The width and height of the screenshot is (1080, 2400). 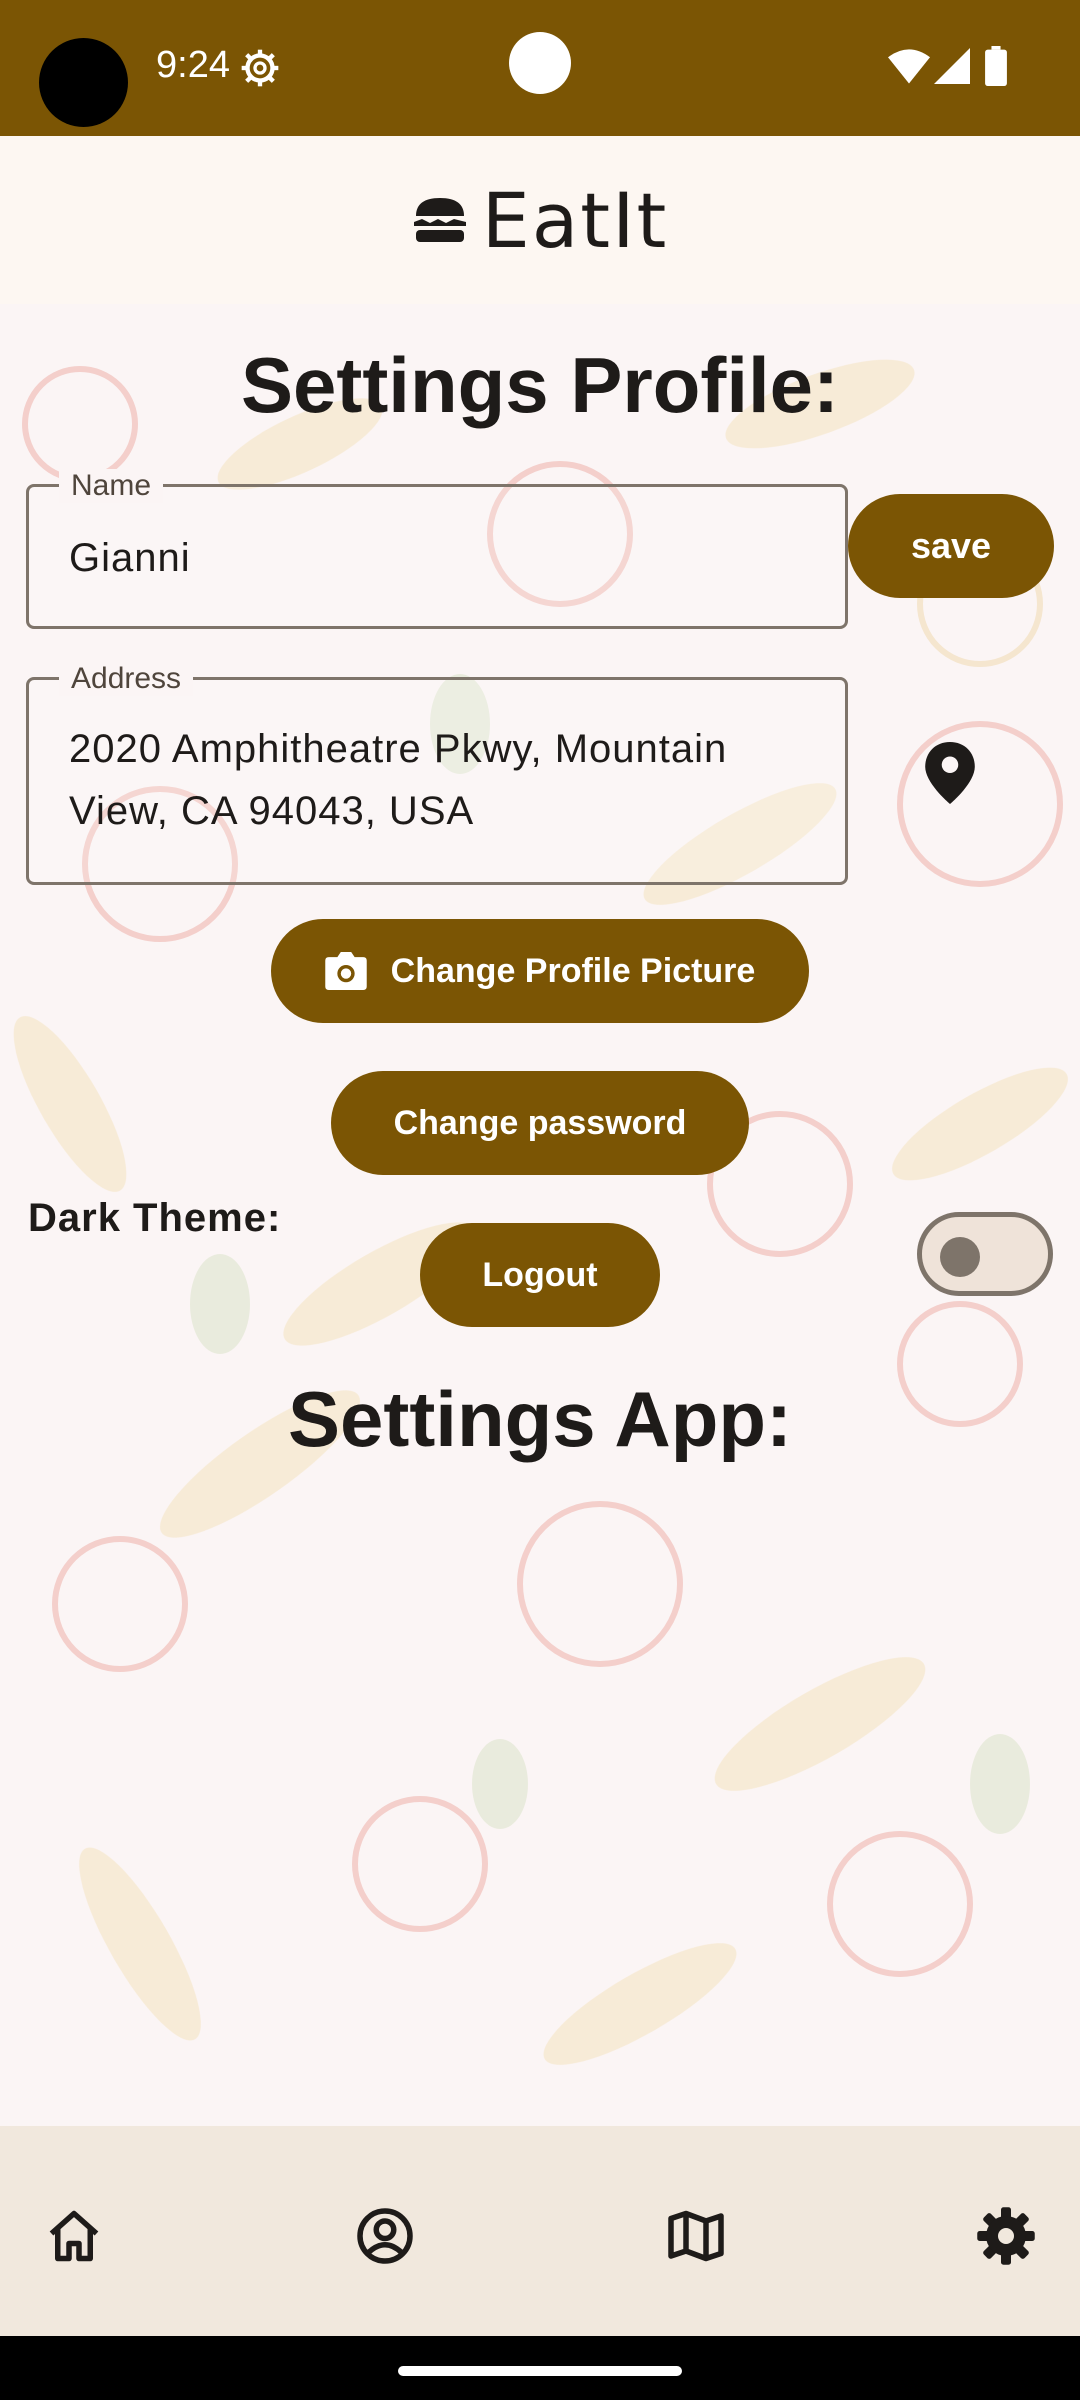 I want to click on app-logo: EatIt, so click(x=540, y=220).